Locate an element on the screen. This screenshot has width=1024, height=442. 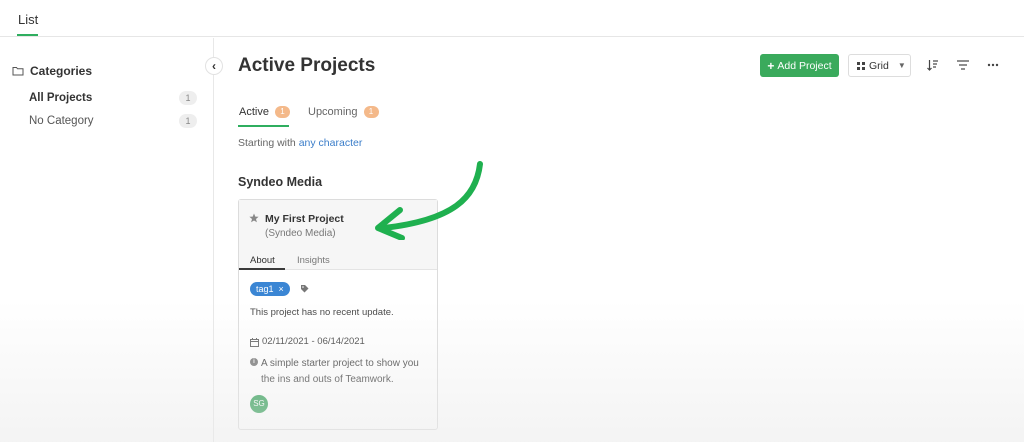
tab-list: List is located at coordinates (28, 19).